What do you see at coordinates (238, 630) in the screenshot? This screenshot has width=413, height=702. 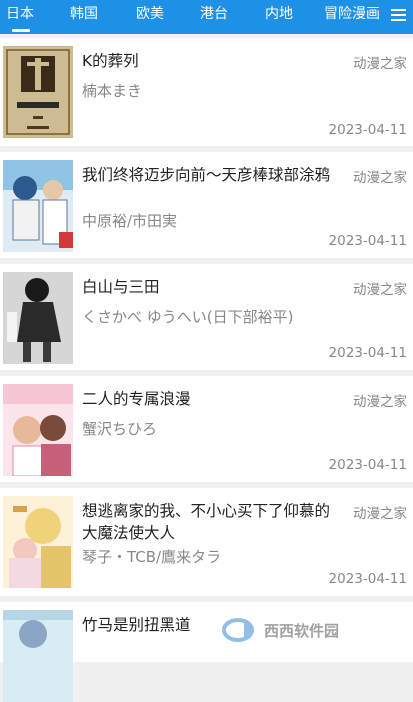 I see `watermark-logo-icon` at bounding box center [238, 630].